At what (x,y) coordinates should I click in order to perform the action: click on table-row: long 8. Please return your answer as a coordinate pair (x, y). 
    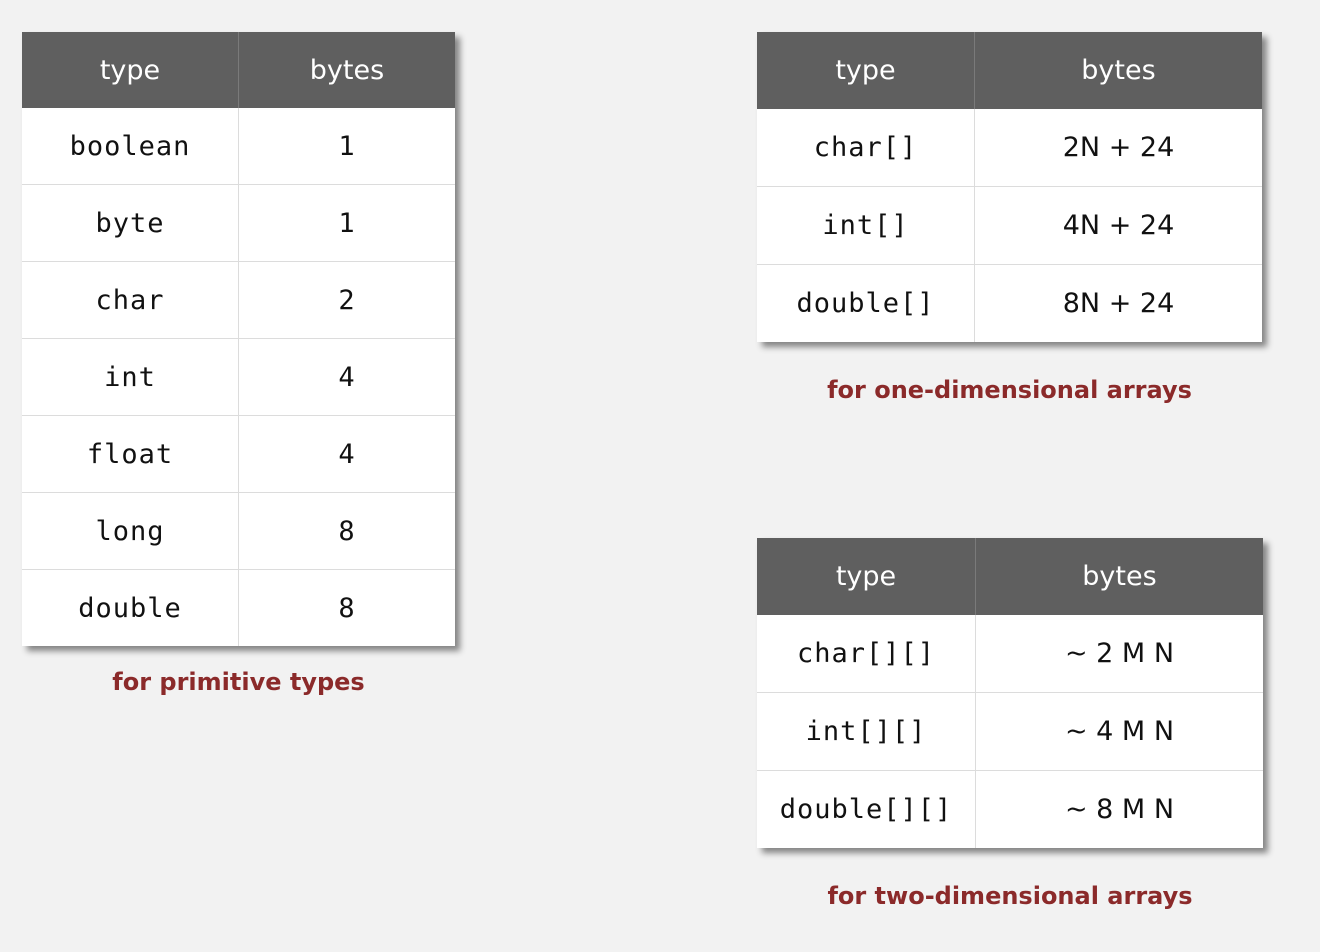
    Looking at the image, I should click on (238, 531).